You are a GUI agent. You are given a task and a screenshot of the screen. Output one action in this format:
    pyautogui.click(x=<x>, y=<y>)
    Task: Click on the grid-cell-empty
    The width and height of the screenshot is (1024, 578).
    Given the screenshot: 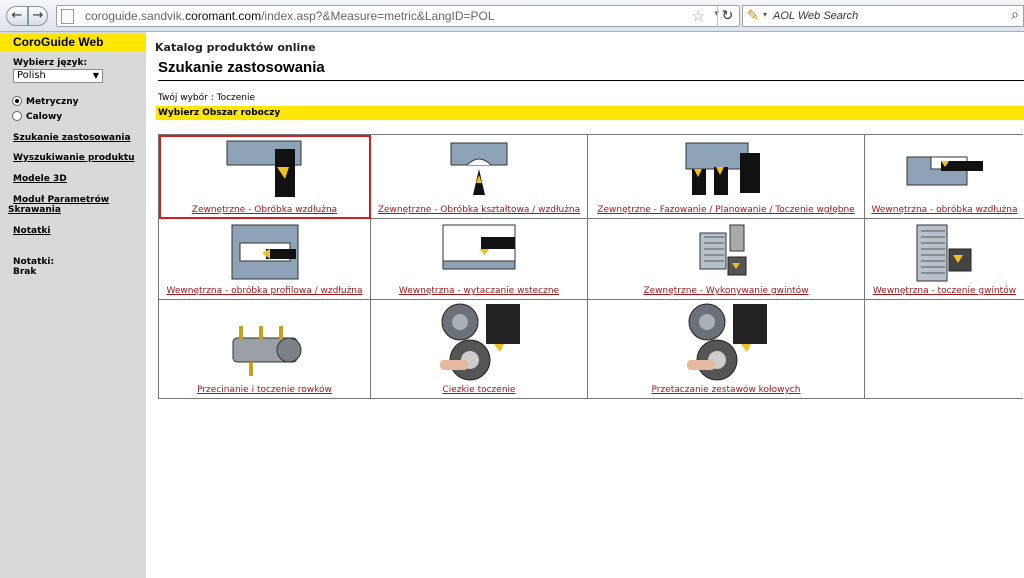 What is the action you would take?
    pyautogui.click(x=944, y=349)
    